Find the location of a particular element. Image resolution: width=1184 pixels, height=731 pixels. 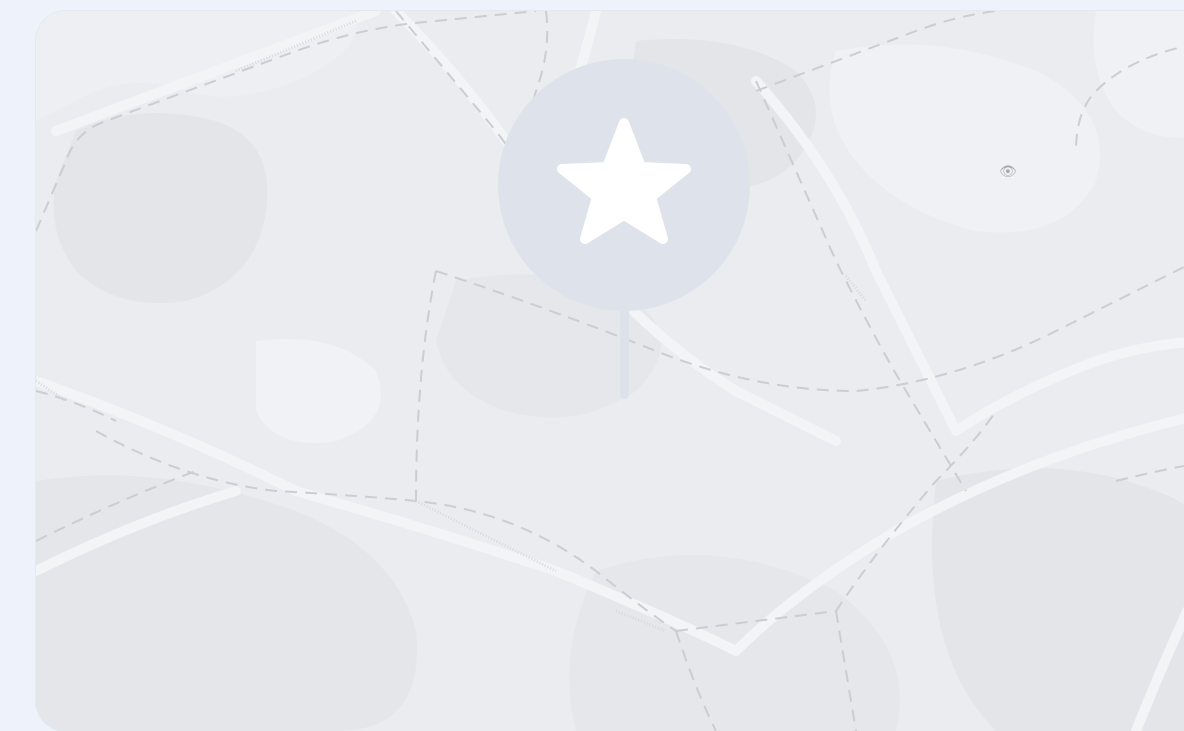

featured-pin-stem is located at coordinates (624, 350).